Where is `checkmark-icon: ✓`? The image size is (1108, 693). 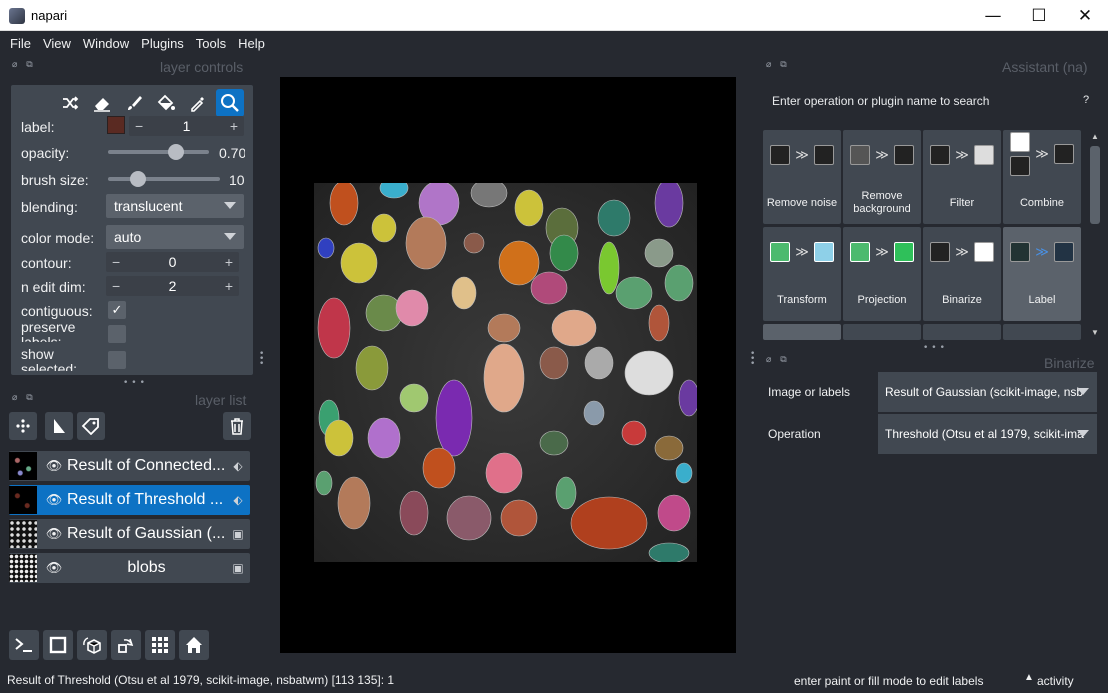
checkmark-icon: ✓ is located at coordinates (117, 309).